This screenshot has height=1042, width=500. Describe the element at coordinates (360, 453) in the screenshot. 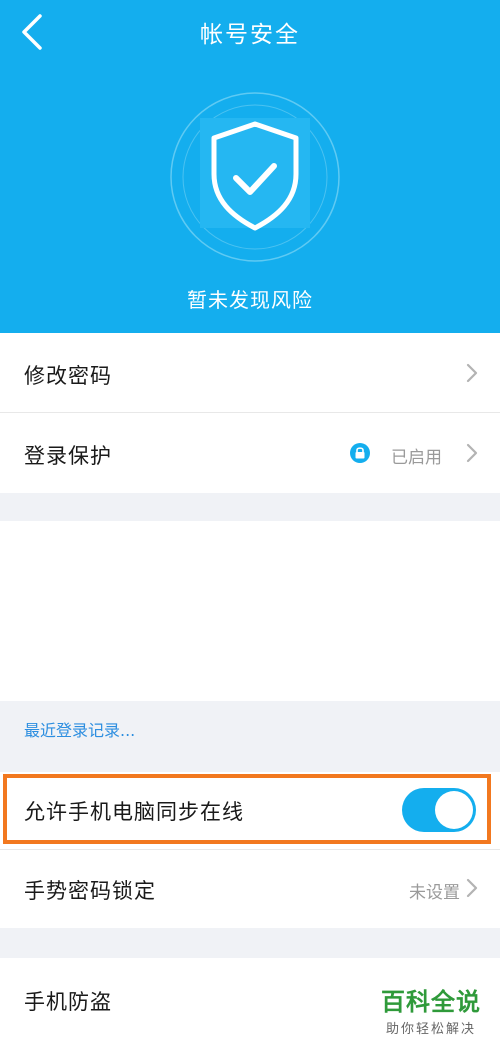

I see `lock-icon` at that location.